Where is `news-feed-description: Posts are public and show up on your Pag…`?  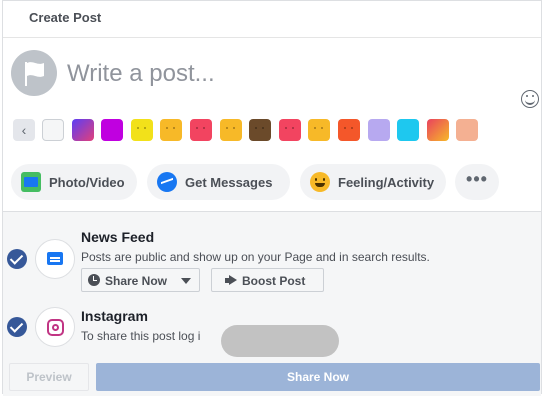
news-feed-description: Posts are public and show up on your Pag… is located at coordinates (255, 257).